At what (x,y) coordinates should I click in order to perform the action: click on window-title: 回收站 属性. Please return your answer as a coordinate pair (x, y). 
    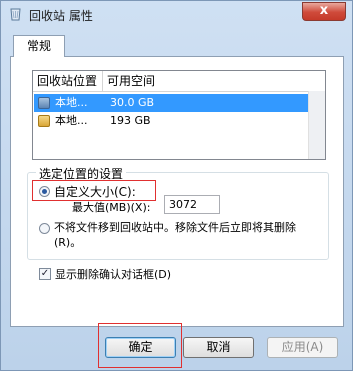
    Looking at the image, I should click on (61, 16).